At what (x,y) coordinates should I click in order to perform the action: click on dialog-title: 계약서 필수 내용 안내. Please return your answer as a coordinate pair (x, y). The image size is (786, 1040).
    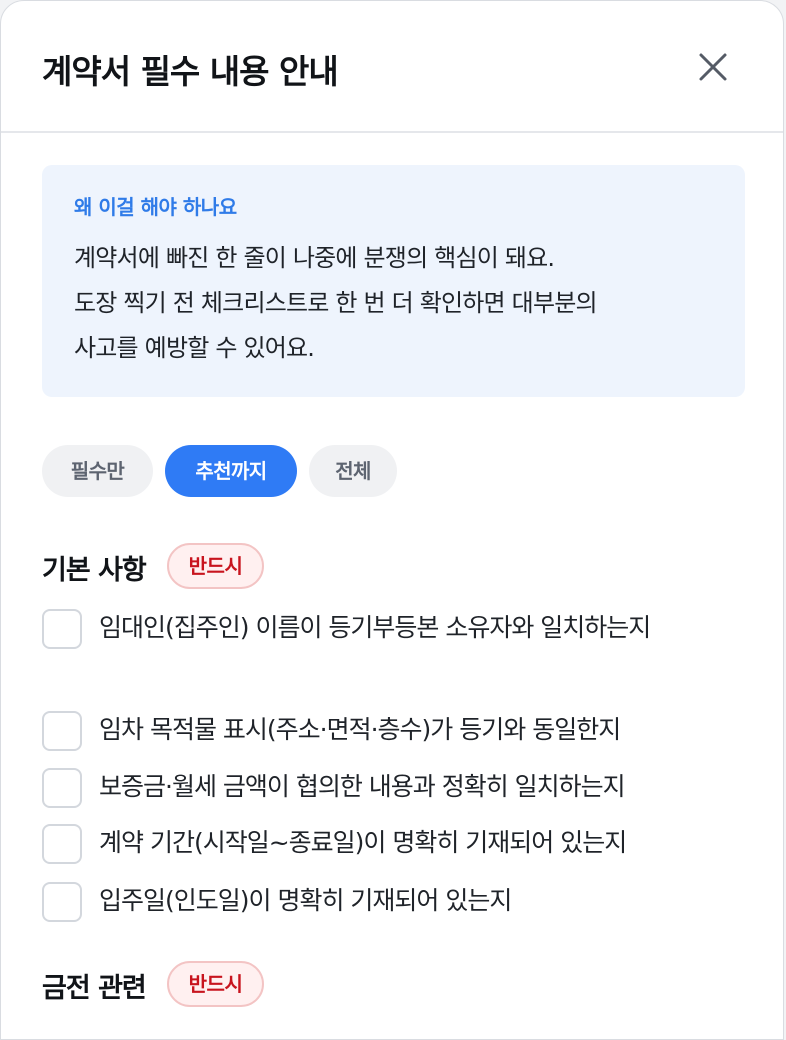
    Looking at the image, I should click on (190, 71).